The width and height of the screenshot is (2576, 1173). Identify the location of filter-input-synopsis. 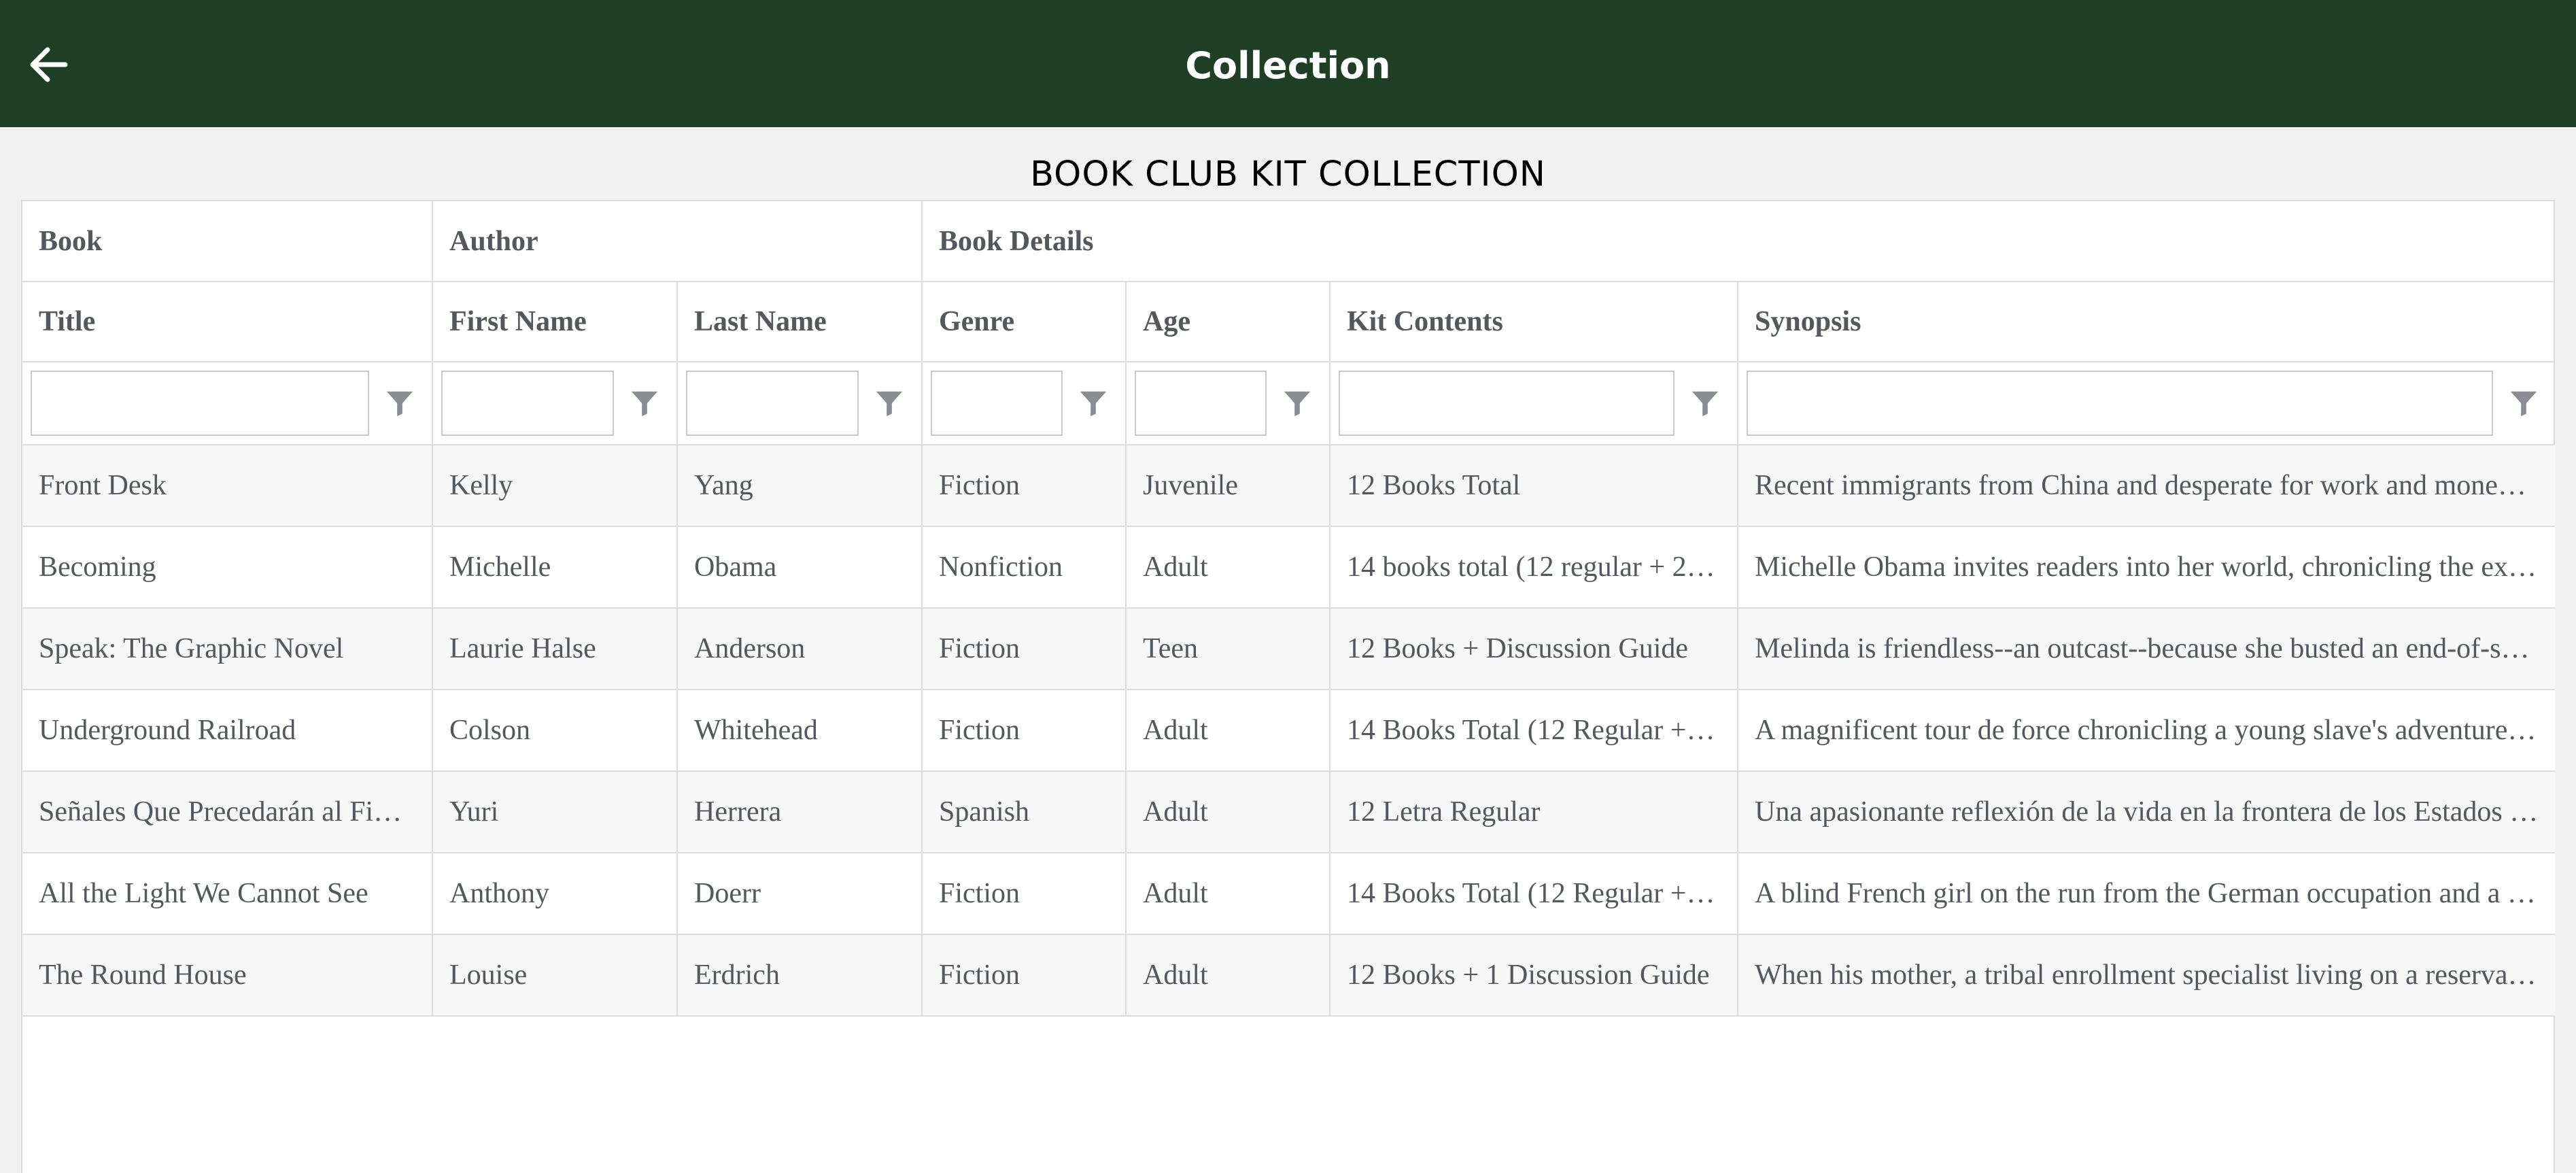
(2120, 403).